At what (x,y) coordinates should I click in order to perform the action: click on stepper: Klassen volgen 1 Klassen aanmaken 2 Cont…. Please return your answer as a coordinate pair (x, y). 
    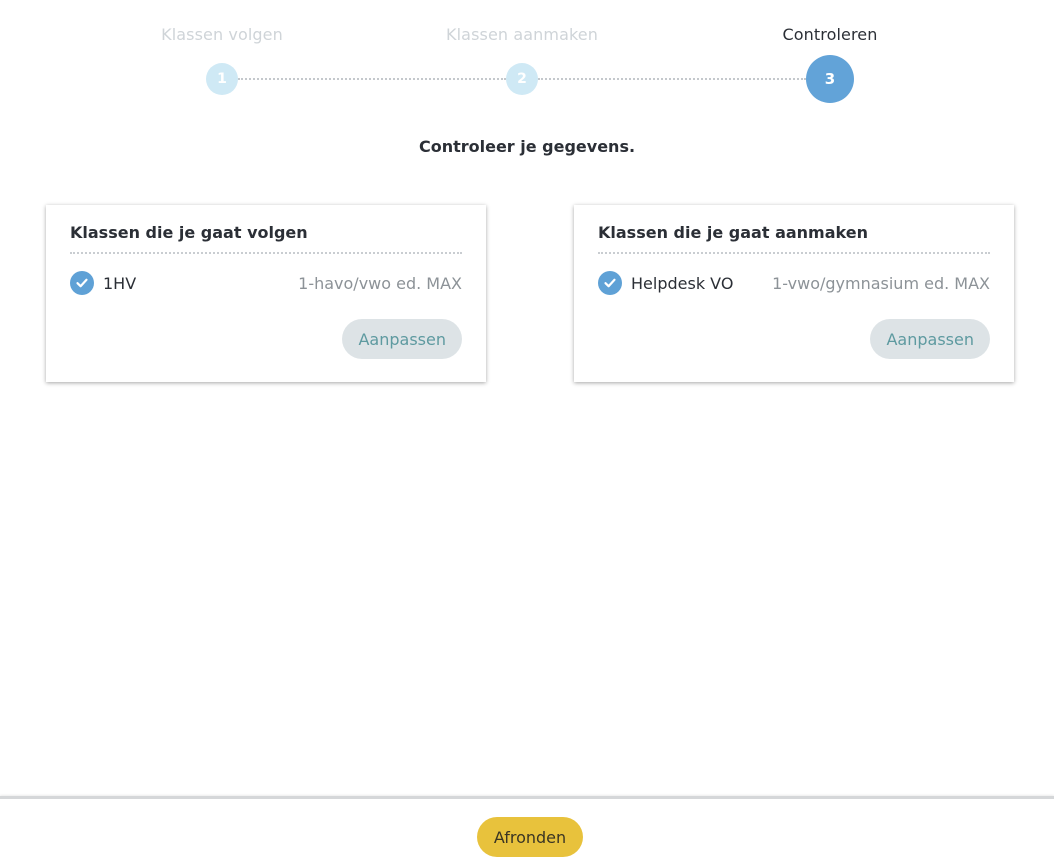
    Looking at the image, I should click on (527, 55).